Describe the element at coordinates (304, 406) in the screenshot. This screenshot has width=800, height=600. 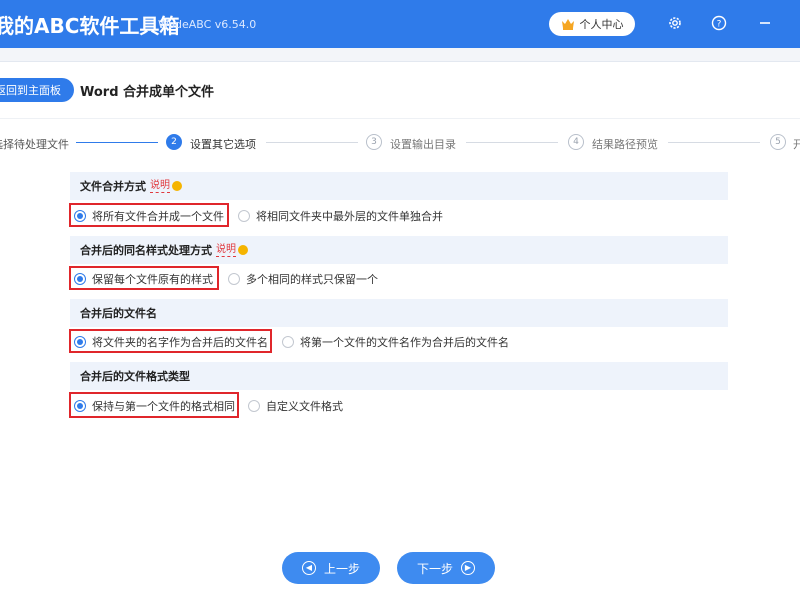
I see `option-label: 自定义文件格式` at that location.